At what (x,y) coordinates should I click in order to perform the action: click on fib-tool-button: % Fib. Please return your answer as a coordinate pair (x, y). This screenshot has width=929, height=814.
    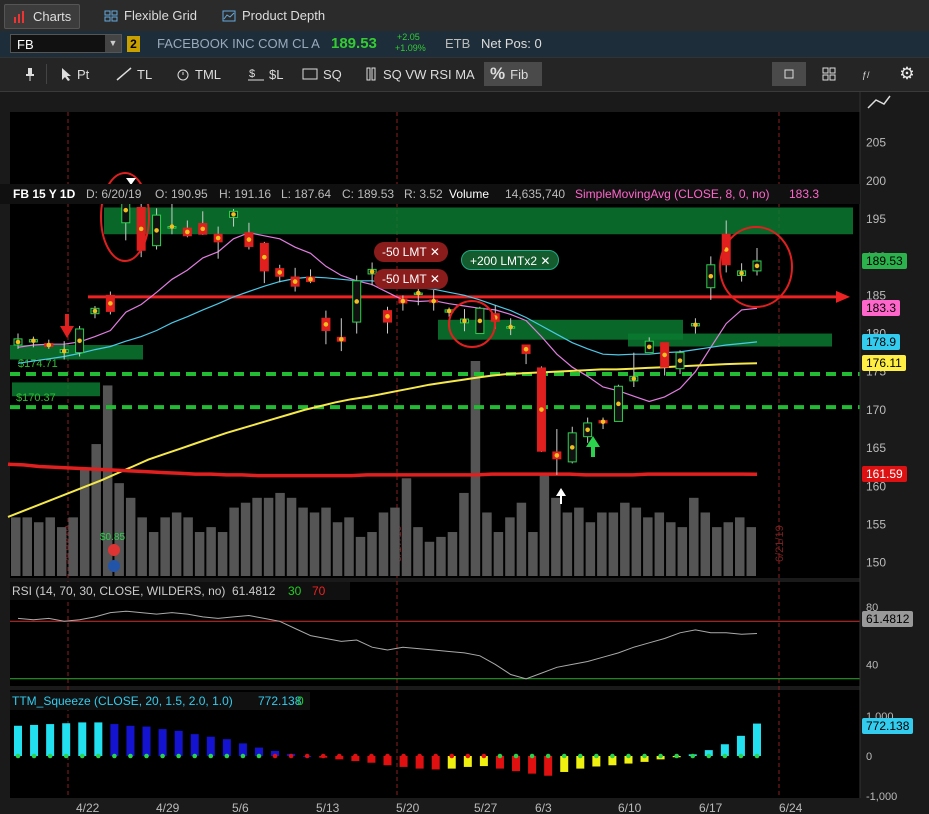
    Looking at the image, I should click on (513, 74).